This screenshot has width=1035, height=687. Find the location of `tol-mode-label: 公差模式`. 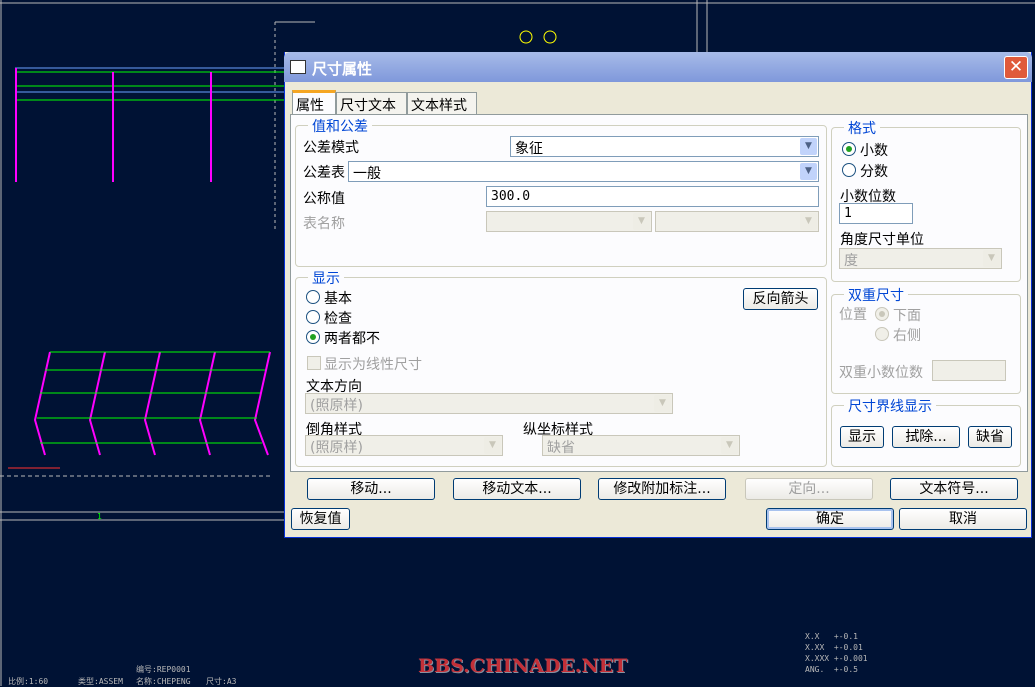

tol-mode-label: 公差模式 is located at coordinates (331, 148).